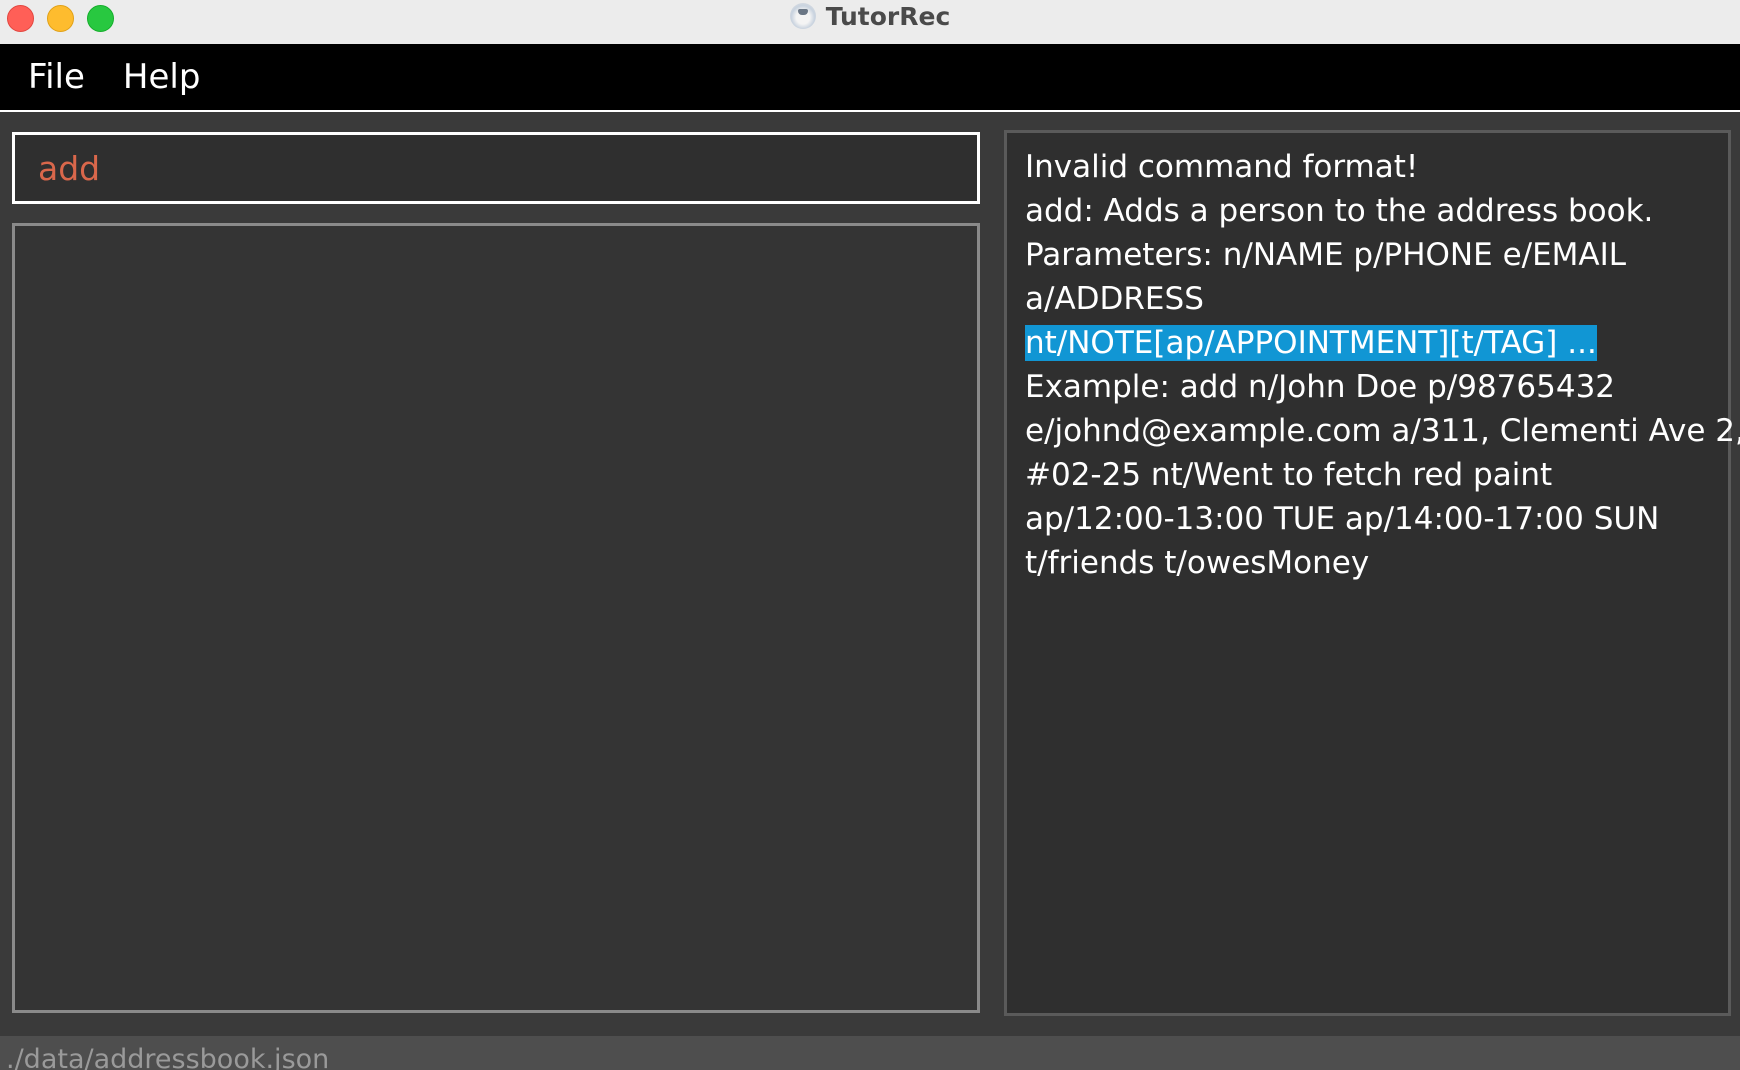 The width and height of the screenshot is (1740, 1070). Describe the element at coordinates (888, 16) in the screenshot. I see `window-title: TutorRec` at that location.